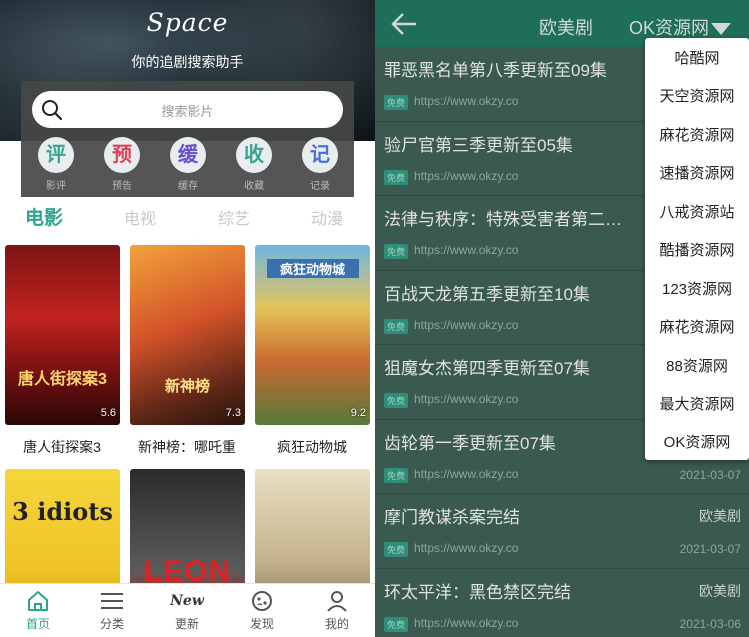 Image resolution: width=749 pixels, height=637 pixels. I want to click on tab-variety: 综艺, so click(234, 217).